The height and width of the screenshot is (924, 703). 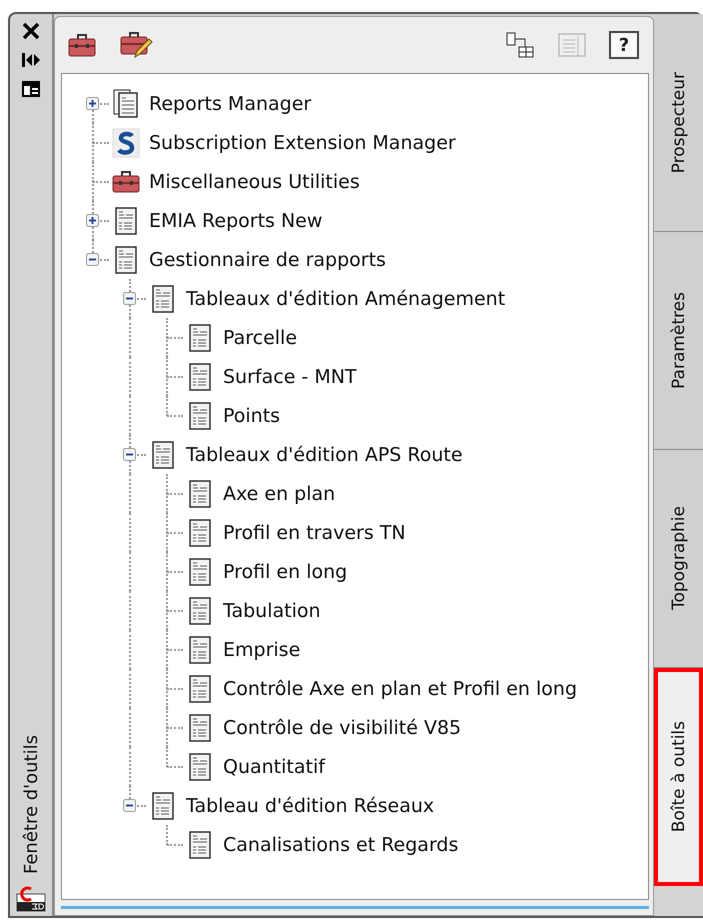 I want to click on tree-item: Tabulation, so click(x=272, y=611).